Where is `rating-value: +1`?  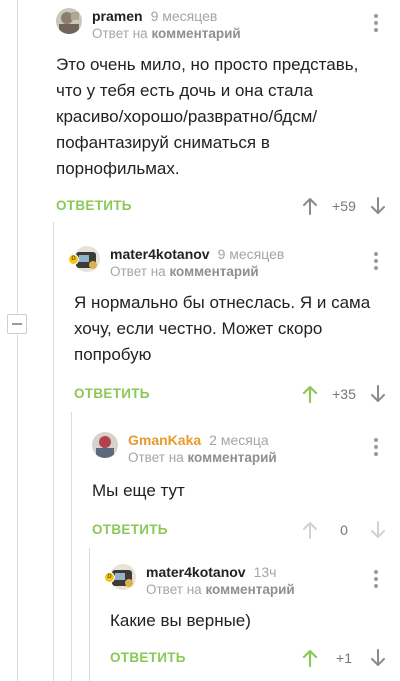 rating-value: +1 is located at coordinates (344, 658).